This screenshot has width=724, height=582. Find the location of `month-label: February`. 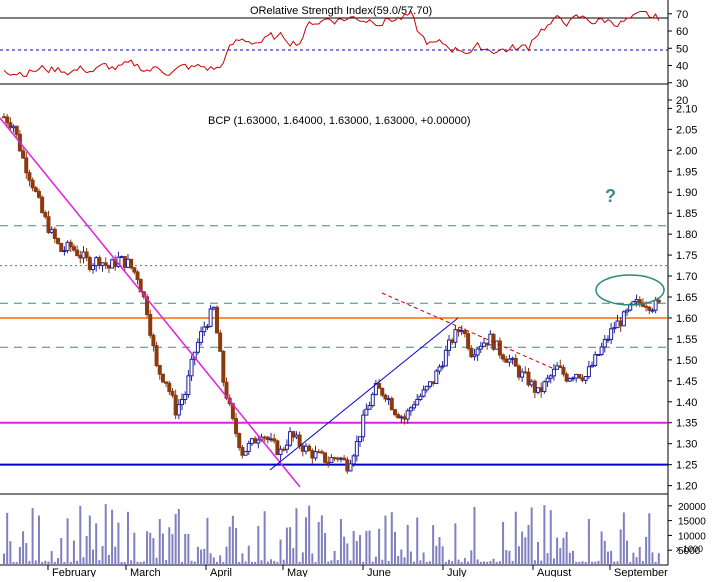

month-label: February is located at coordinates (74, 572).